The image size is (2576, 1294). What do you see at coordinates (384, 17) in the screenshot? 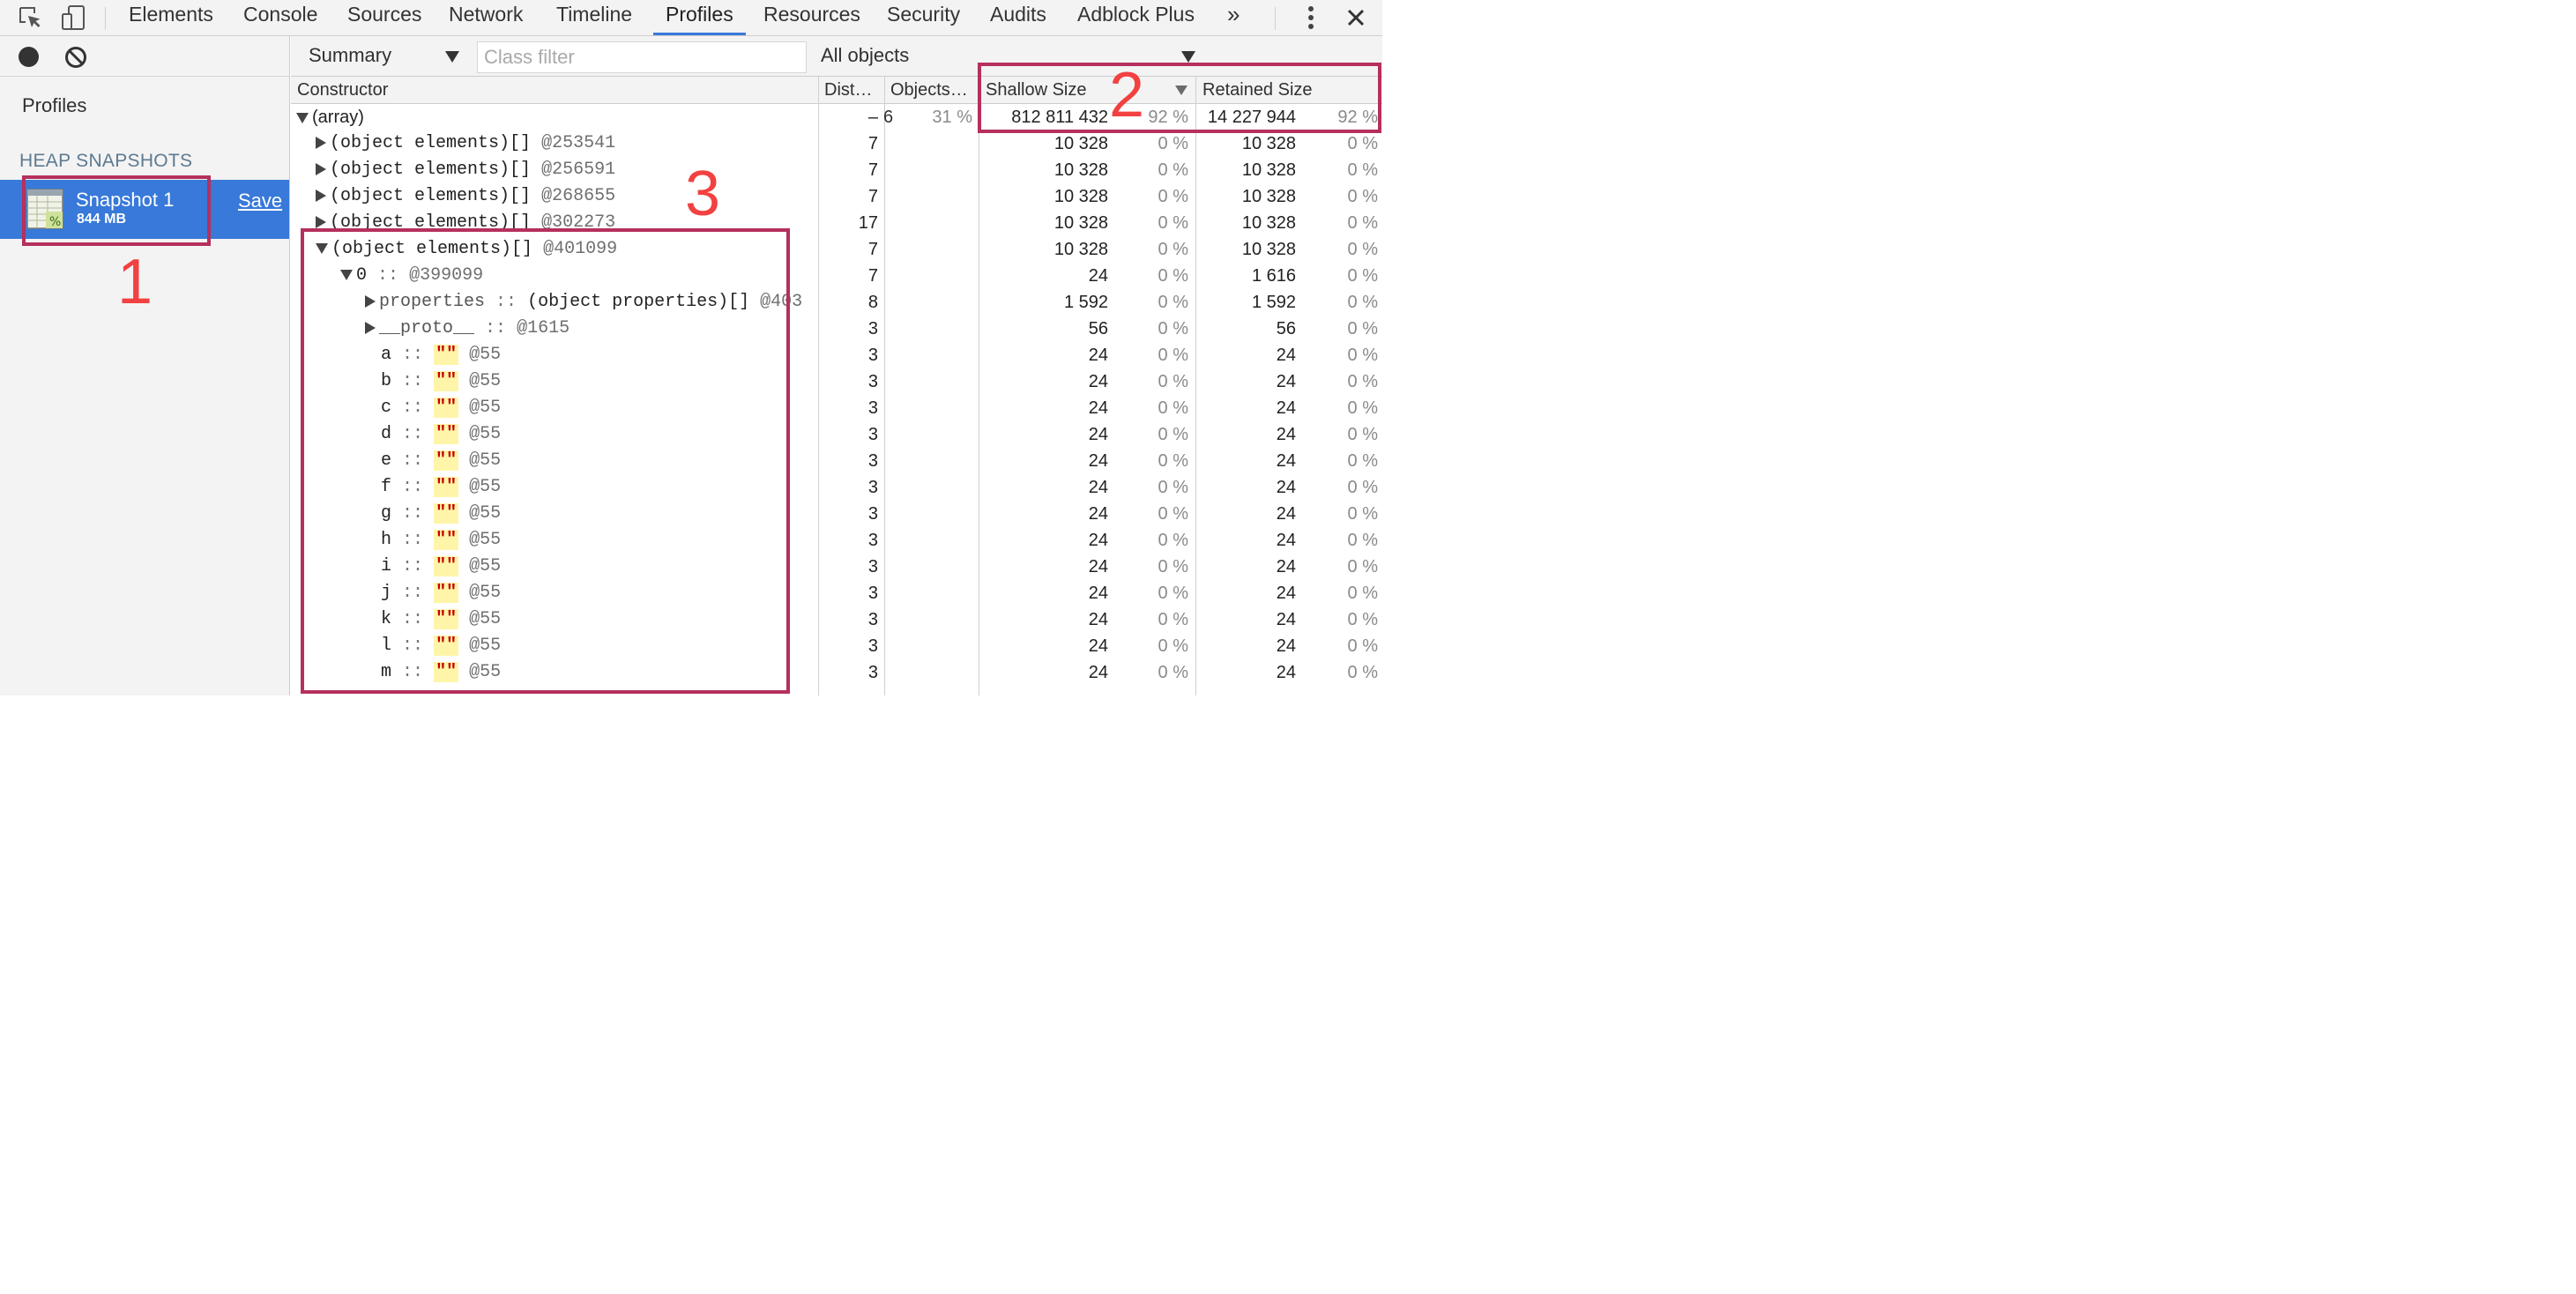
I see `tab-sources: Sources` at bounding box center [384, 17].